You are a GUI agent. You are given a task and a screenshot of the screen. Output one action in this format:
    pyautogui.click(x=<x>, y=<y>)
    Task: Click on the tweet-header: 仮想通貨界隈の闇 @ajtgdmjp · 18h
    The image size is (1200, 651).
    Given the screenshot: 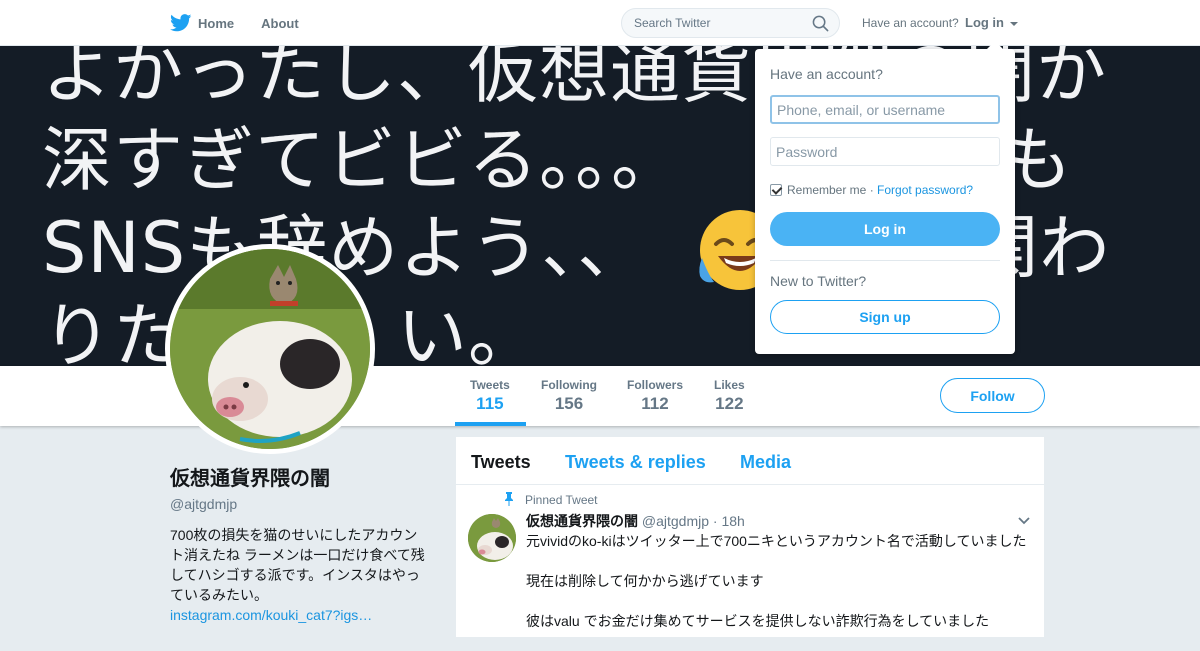 What is the action you would take?
    pyautogui.click(x=635, y=521)
    